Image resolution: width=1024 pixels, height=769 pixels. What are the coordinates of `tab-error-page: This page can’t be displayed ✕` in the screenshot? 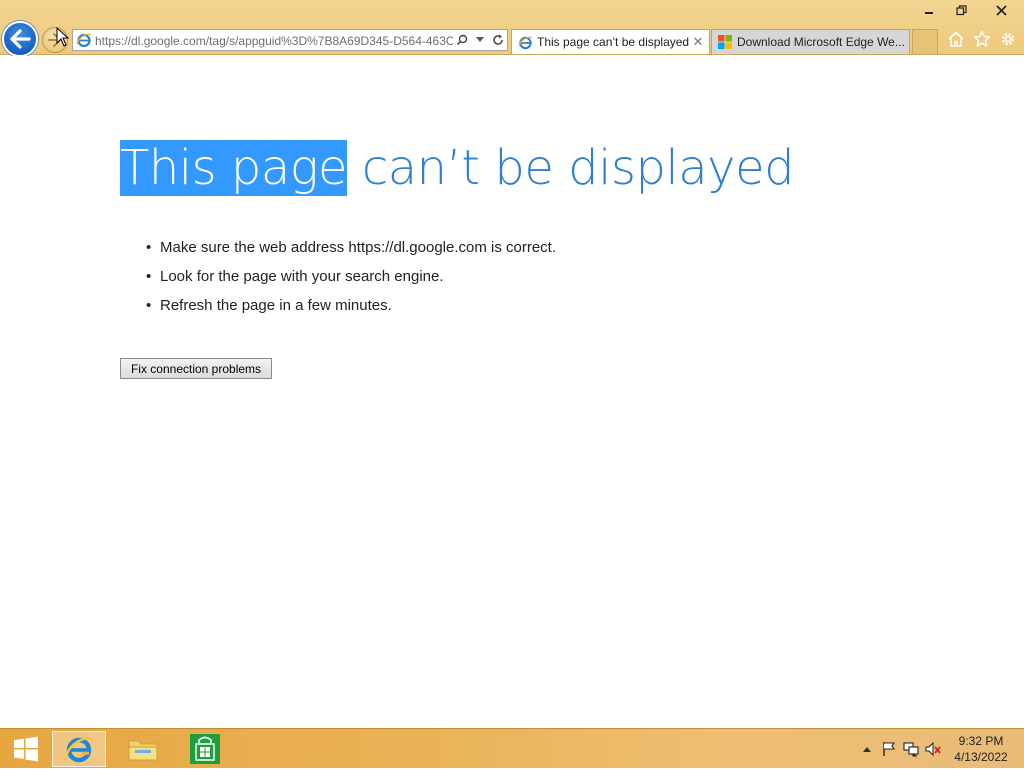 It's located at (610, 41).